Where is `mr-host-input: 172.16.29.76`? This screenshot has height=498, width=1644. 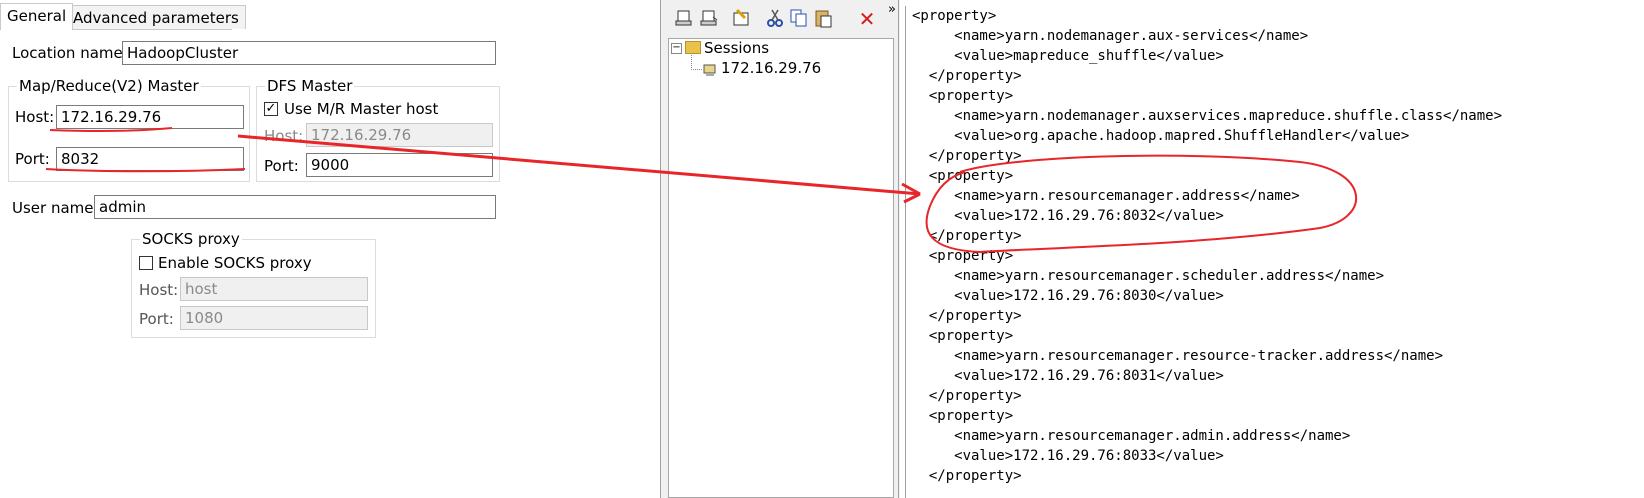 mr-host-input: 172.16.29.76 is located at coordinates (150, 117).